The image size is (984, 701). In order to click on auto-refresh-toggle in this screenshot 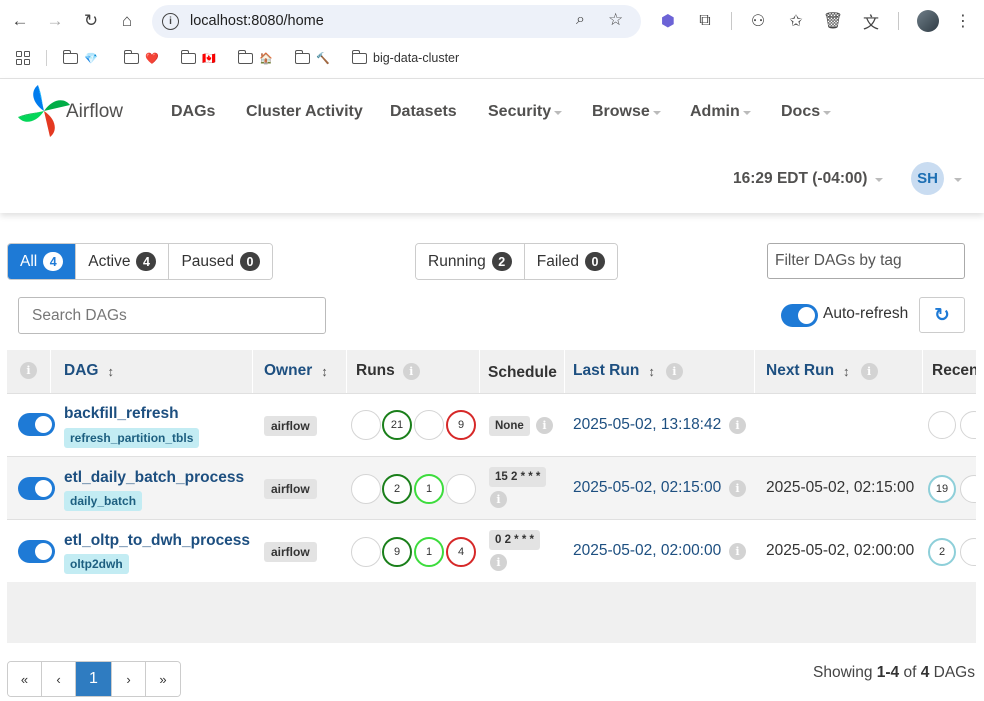, I will do `click(799, 315)`.